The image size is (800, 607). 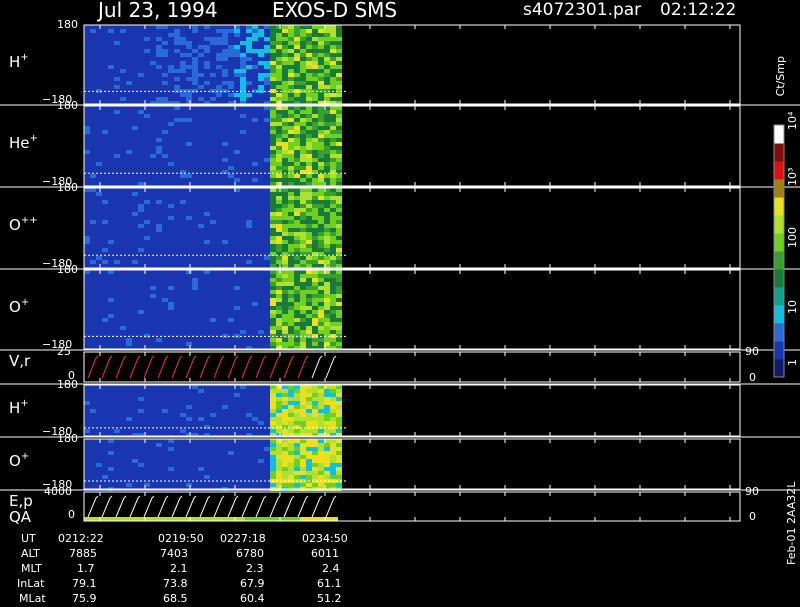 What do you see at coordinates (71, 514) in the screenshot?
I see `y-tick-mid: 0` at bounding box center [71, 514].